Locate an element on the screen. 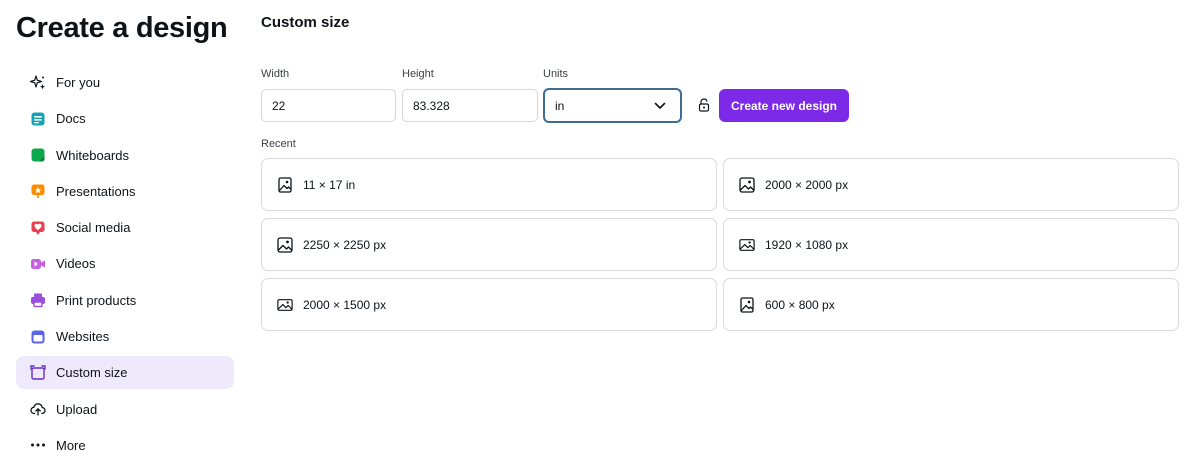 This screenshot has height=464, width=1200. video-icon is located at coordinates (38, 264).